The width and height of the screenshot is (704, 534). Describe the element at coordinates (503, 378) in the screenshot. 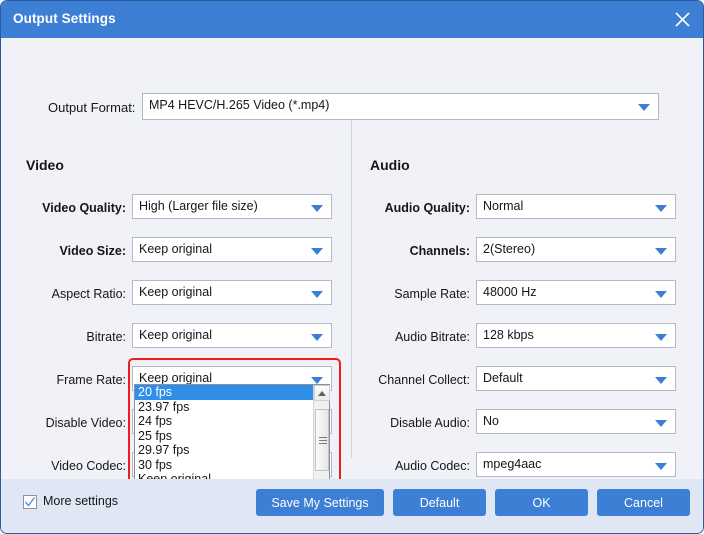

I see `value-channel-collect: Default` at that location.